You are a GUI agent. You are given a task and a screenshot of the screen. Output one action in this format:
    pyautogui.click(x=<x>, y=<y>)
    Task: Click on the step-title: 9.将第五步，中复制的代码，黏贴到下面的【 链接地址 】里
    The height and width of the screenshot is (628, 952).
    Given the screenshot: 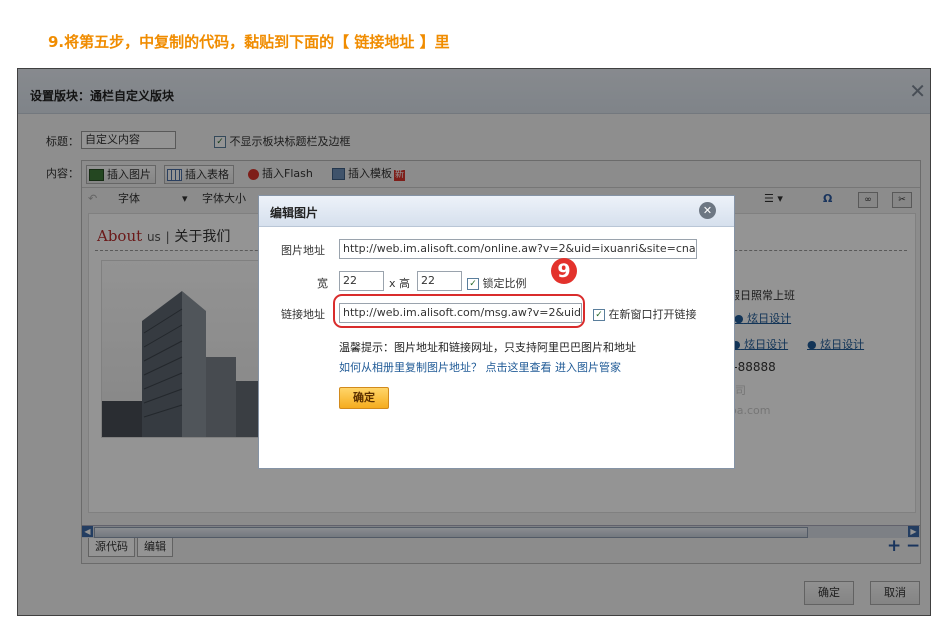 What is the action you would take?
    pyautogui.click(x=249, y=42)
    